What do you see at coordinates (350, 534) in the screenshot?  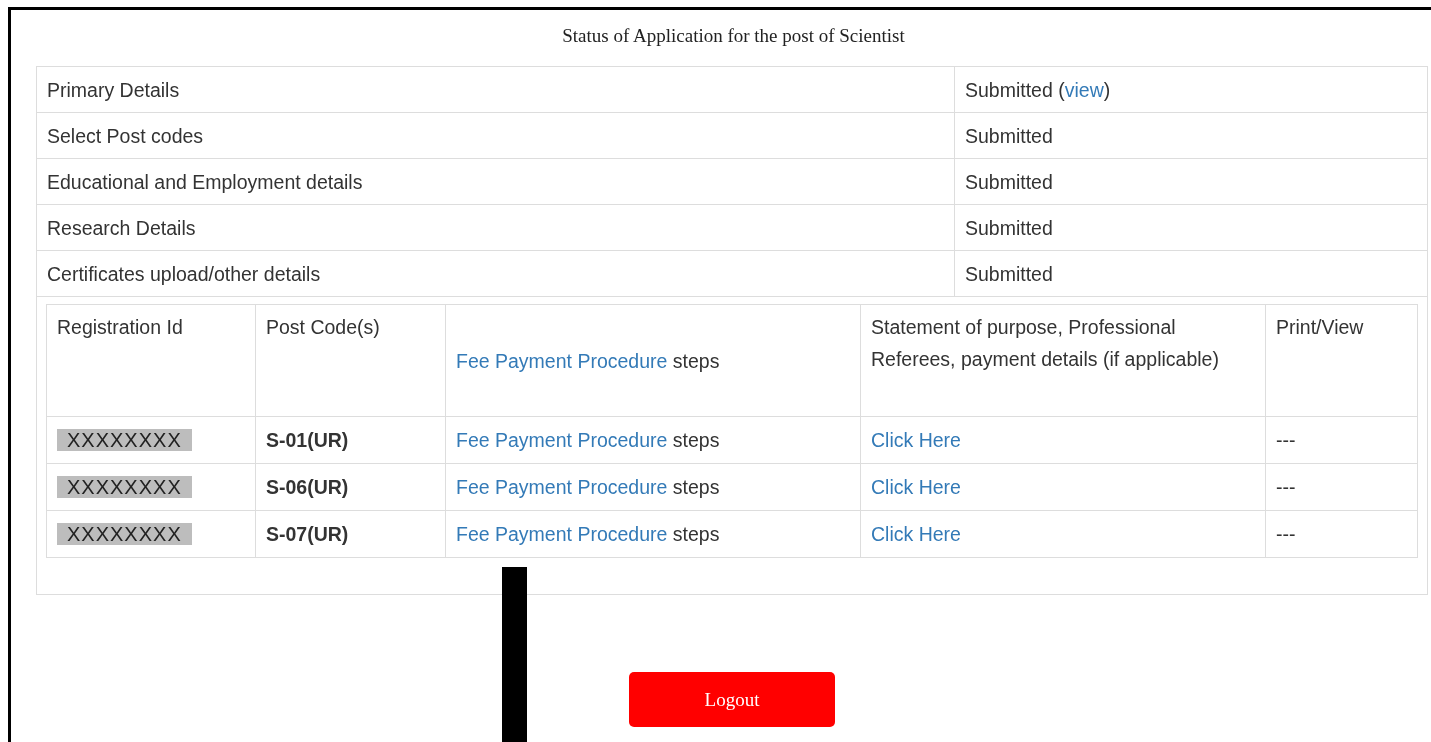 I see `post-code: S-07(UR)` at bounding box center [350, 534].